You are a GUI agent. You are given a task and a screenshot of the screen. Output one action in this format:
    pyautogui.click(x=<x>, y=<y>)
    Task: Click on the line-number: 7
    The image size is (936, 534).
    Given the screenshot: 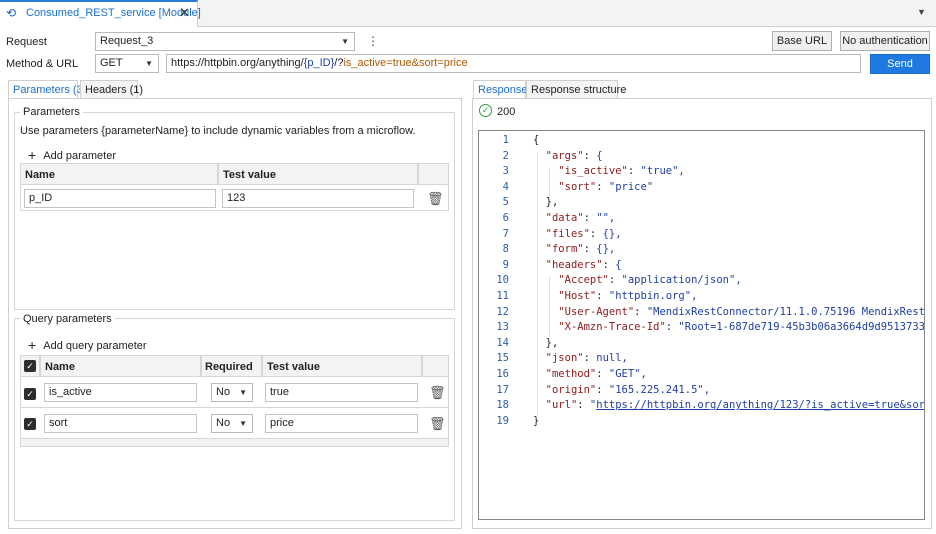 What is the action you would take?
    pyautogui.click(x=505, y=233)
    